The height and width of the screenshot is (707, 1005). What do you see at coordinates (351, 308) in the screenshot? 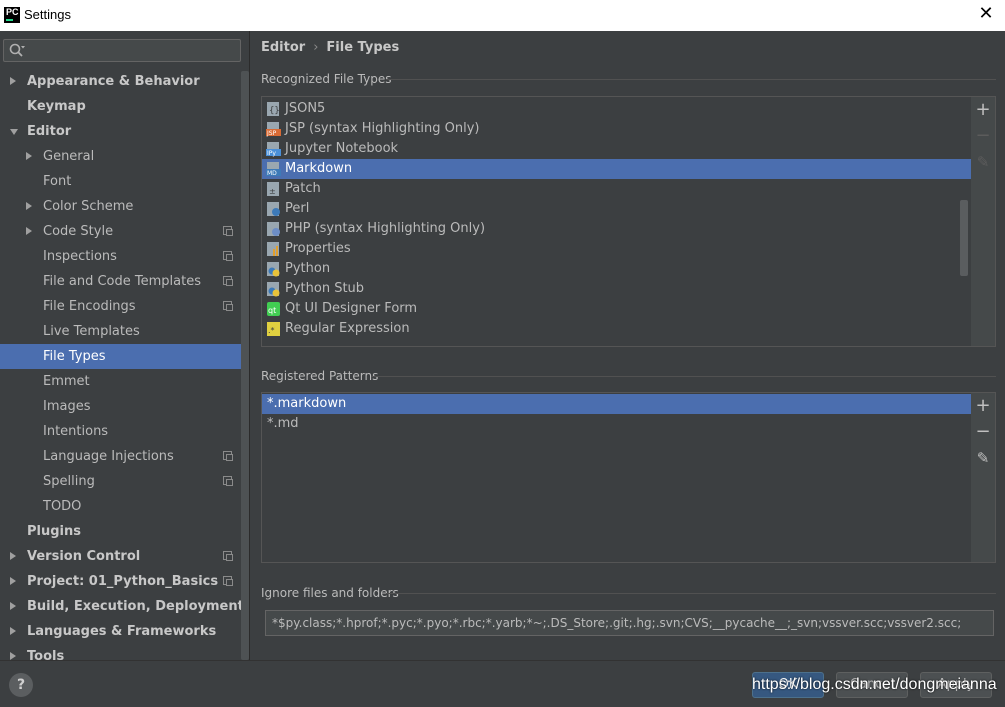
I see `file-type-label: Qt UI Designer Form` at bounding box center [351, 308].